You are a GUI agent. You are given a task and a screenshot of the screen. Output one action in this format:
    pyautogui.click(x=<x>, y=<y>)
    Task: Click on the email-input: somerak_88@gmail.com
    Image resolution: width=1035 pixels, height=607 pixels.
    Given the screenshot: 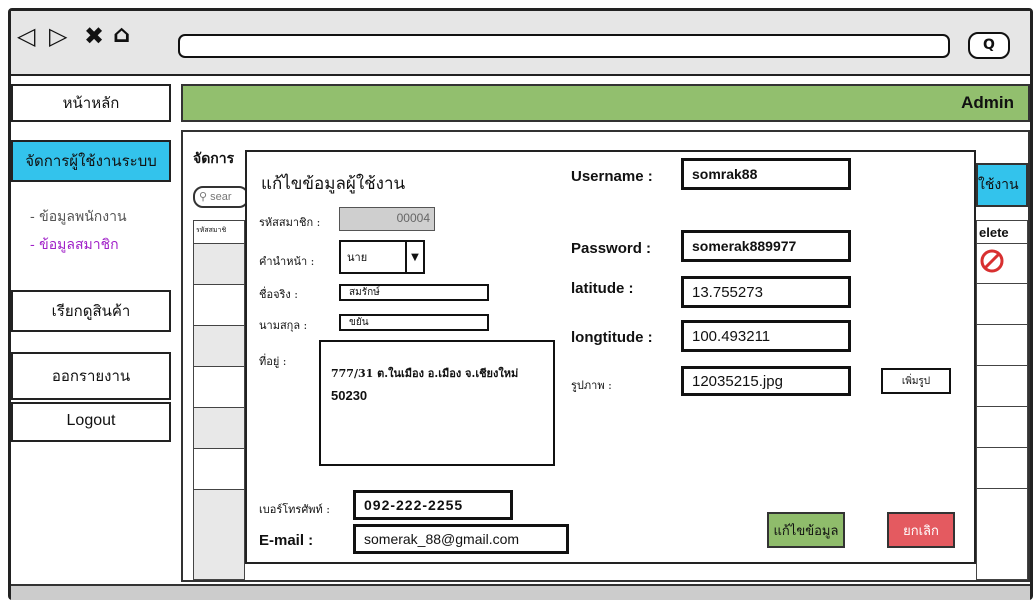 What is the action you would take?
    pyautogui.click(x=461, y=539)
    